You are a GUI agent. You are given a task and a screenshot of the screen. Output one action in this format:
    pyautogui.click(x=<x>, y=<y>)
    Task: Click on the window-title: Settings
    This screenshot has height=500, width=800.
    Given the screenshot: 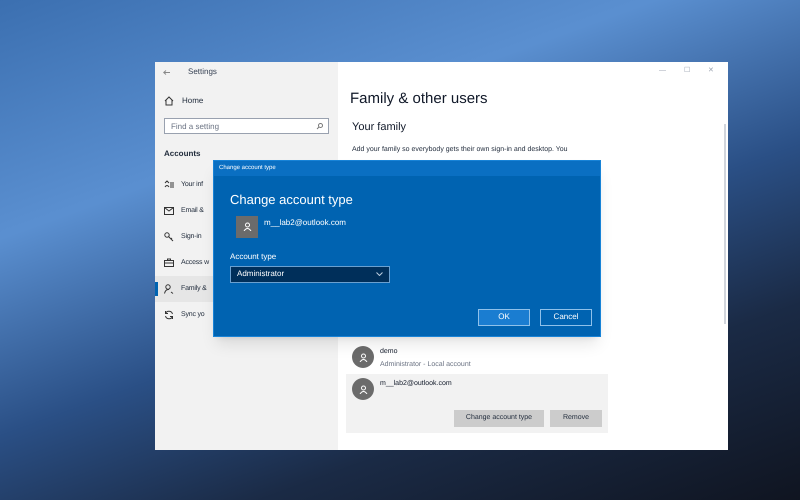 What is the action you would take?
    pyautogui.click(x=202, y=72)
    